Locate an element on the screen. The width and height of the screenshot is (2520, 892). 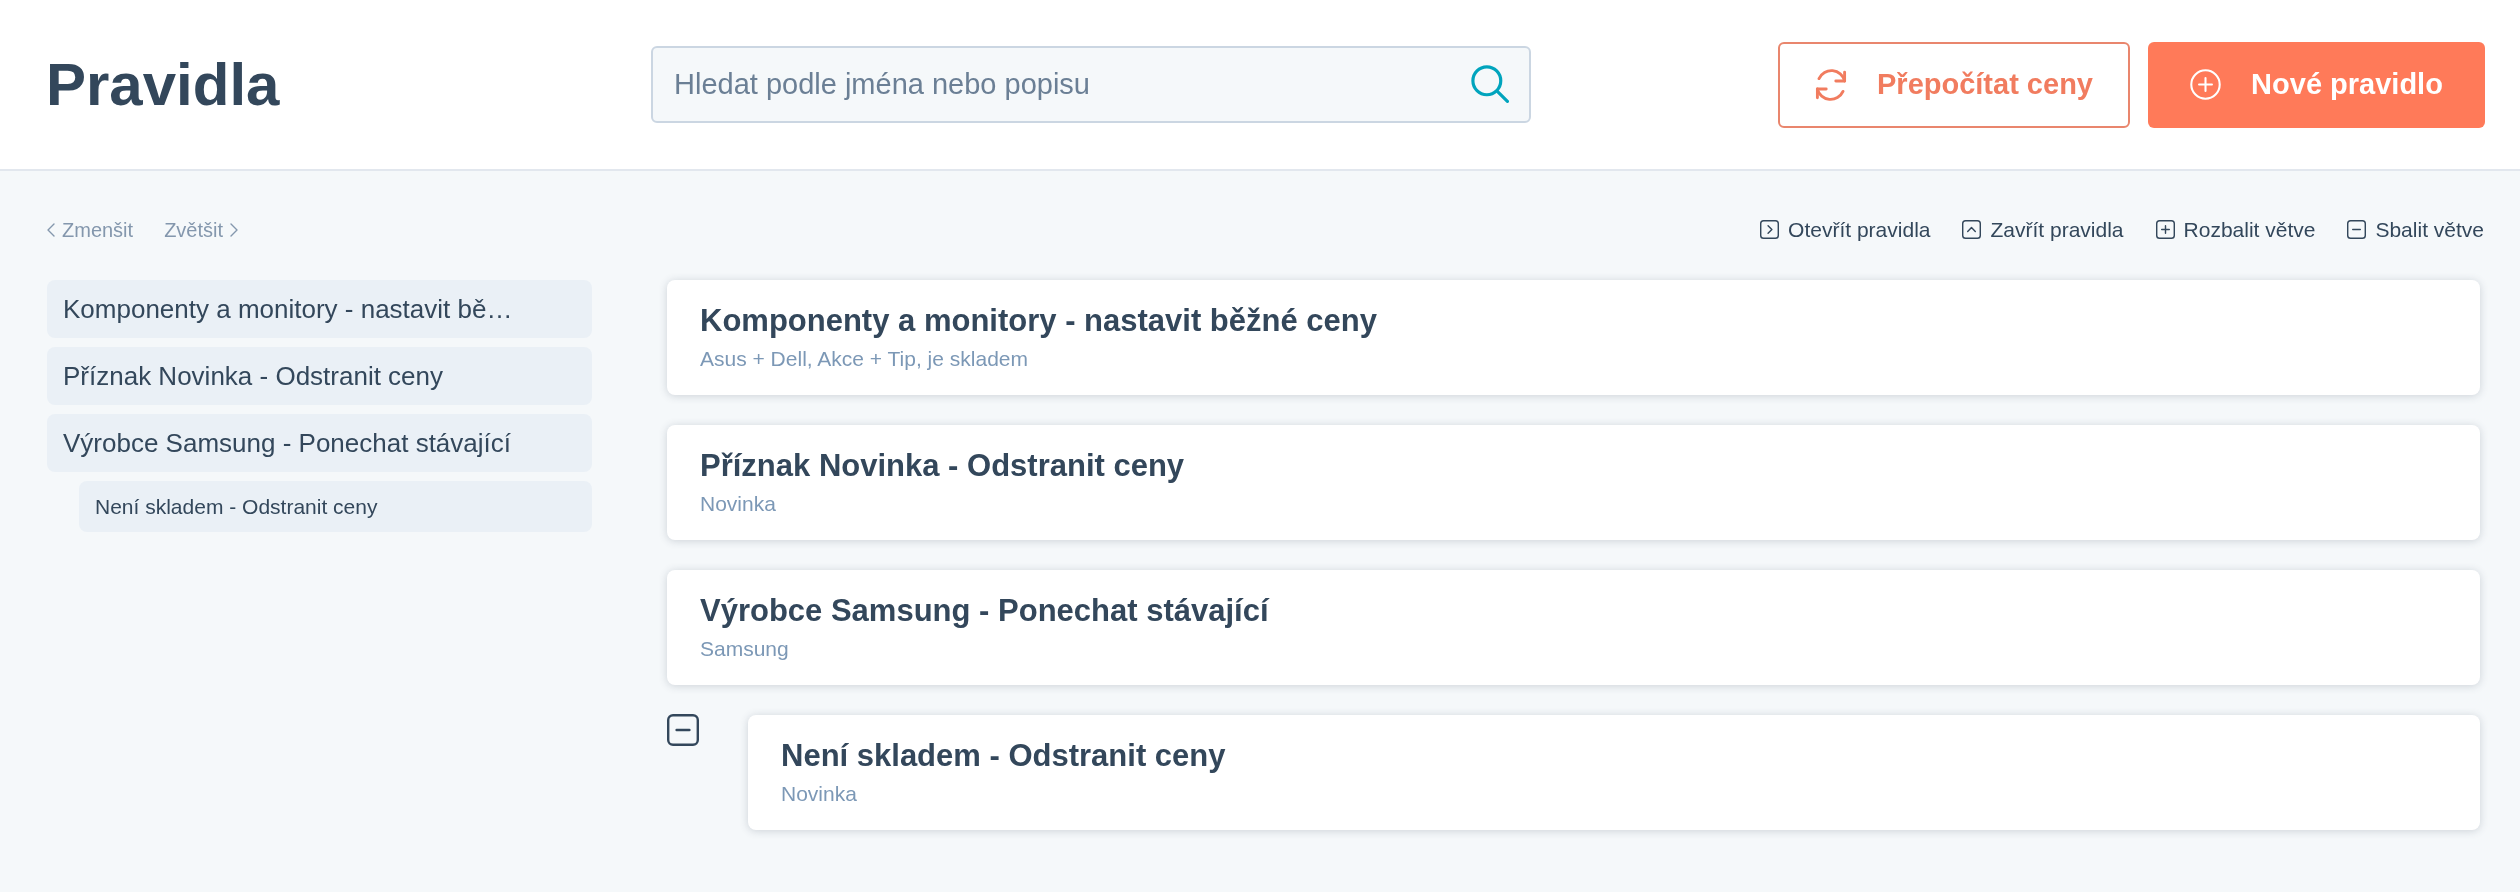
rule-title: Příznak Novinka - Odstranit ceny is located at coordinates (943, 465).